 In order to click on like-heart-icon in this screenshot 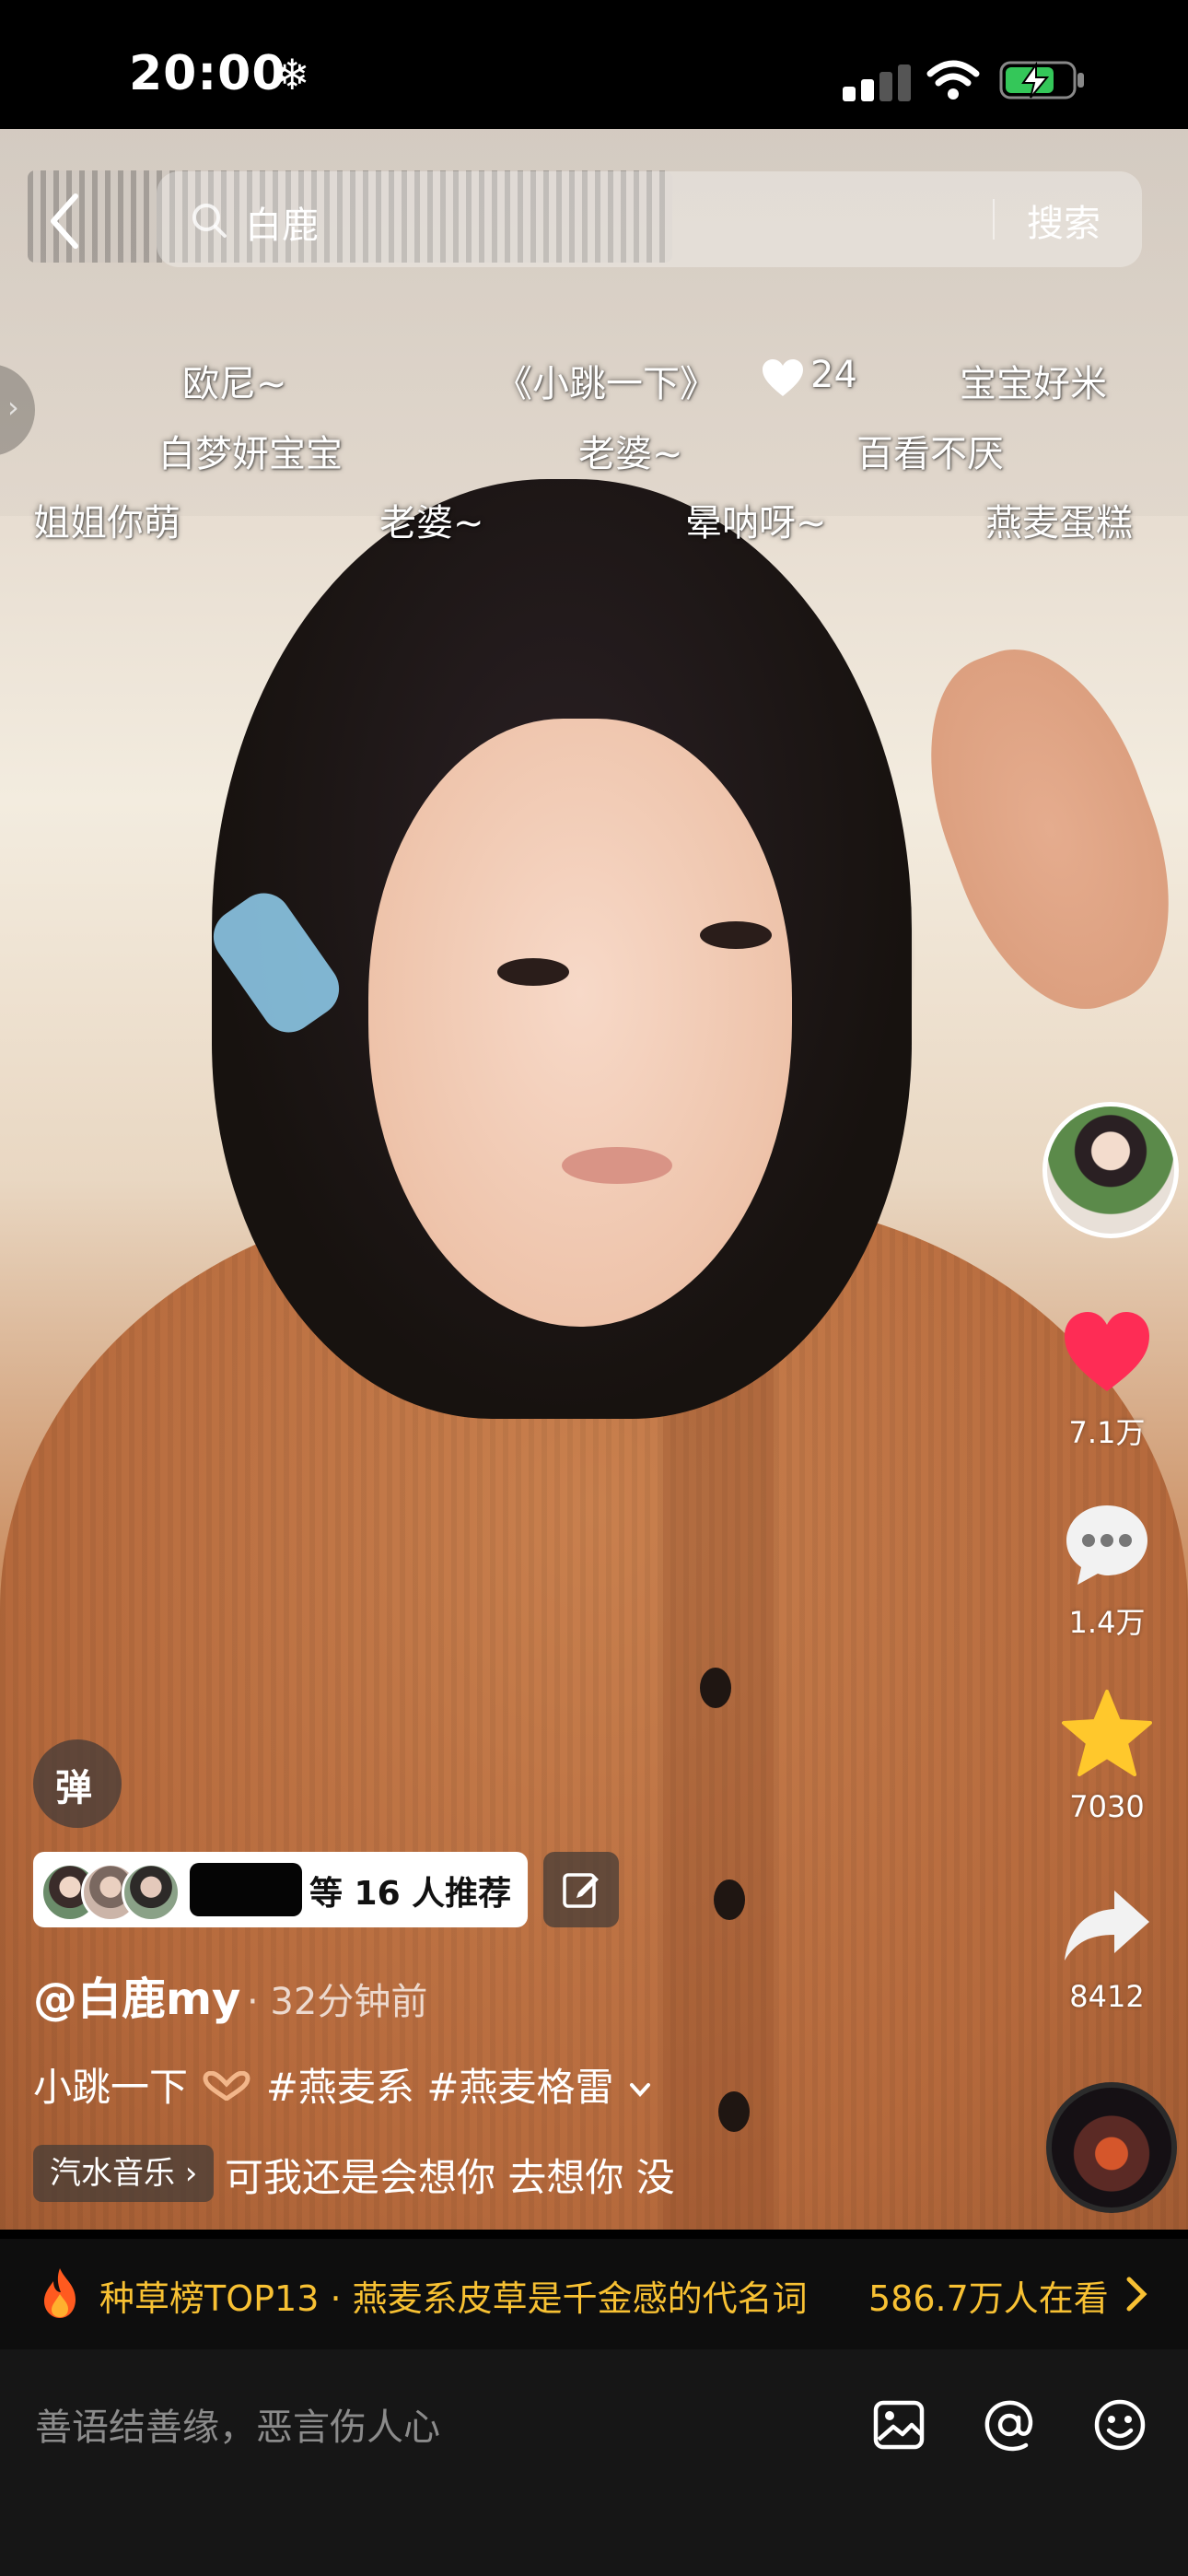, I will do `click(1107, 1352)`.